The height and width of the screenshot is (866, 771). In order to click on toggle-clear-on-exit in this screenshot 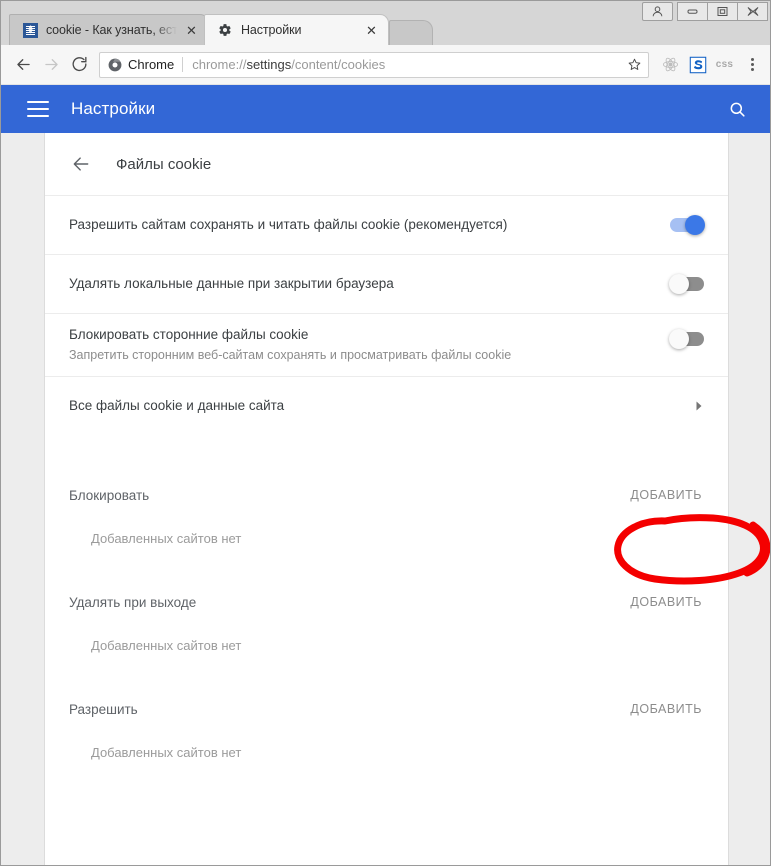, I will do `click(686, 284)`.